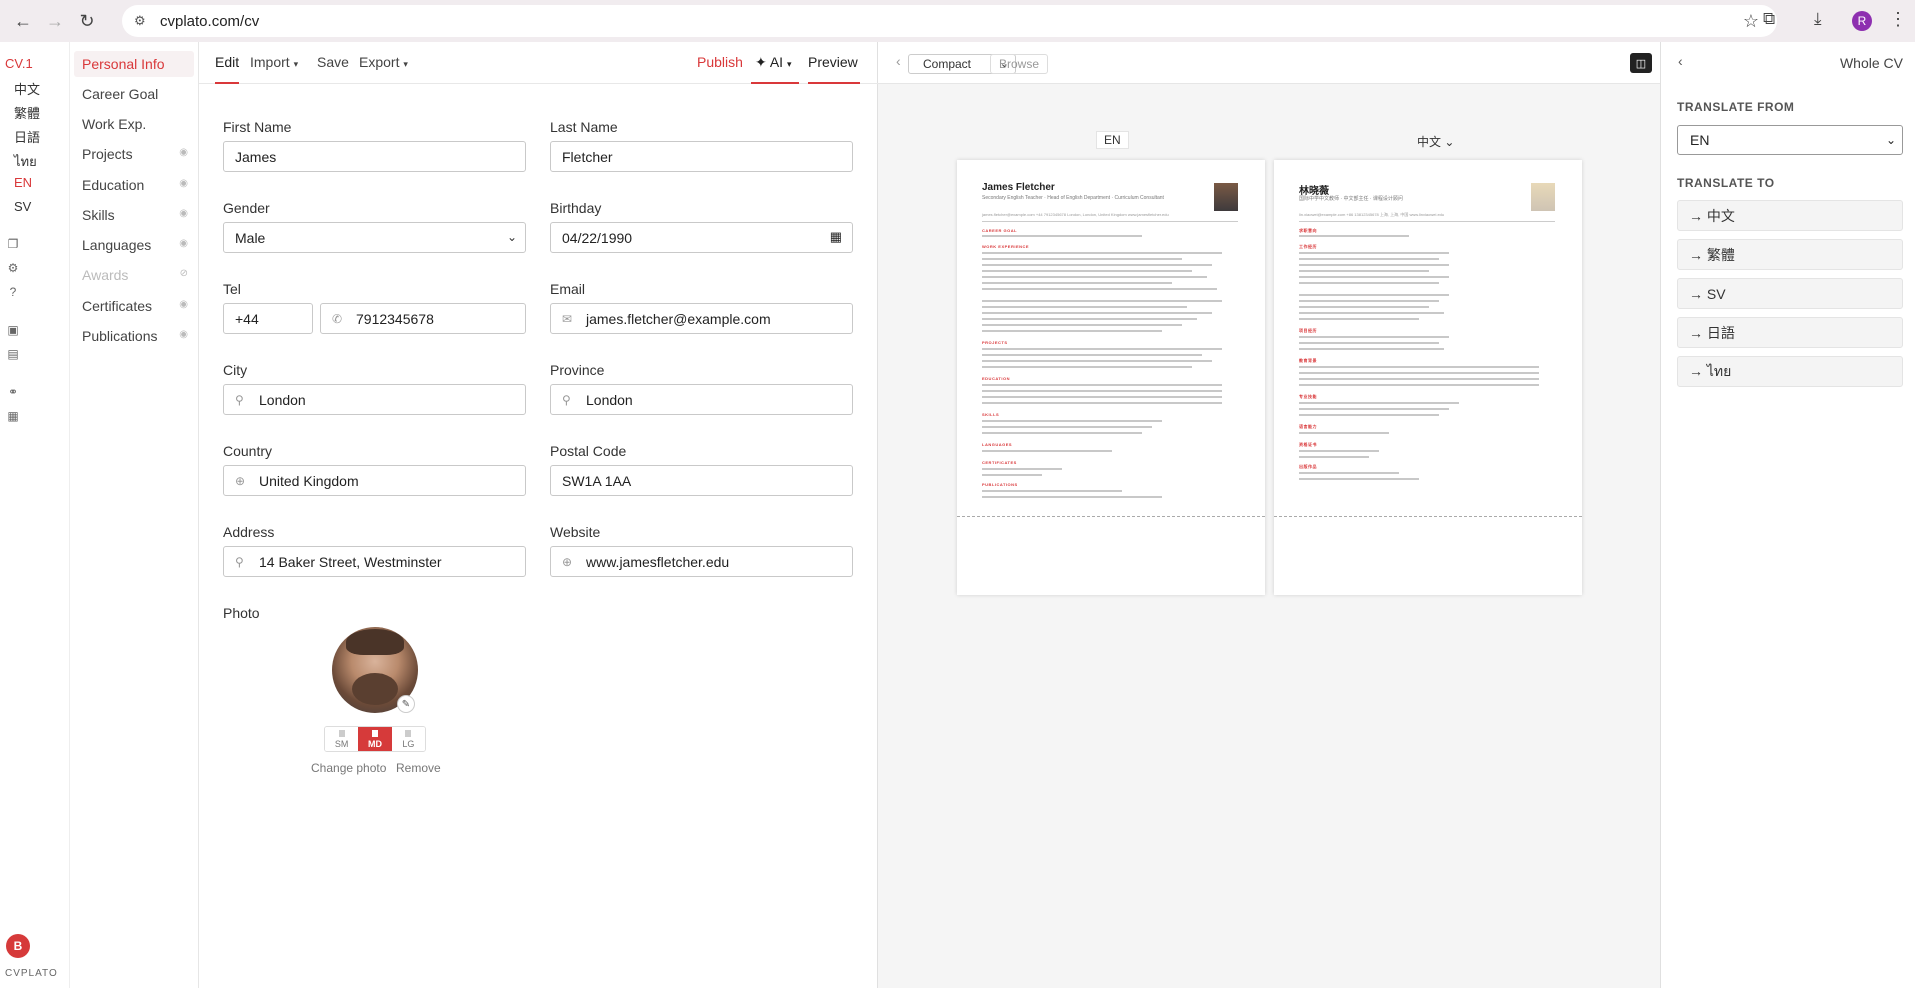 The width and height of the screenshot is (1915, 988). Describe the element at coordinates (701, 480) in the screenshot. I see `postal-code-field: SW1A 1AA` at that location.